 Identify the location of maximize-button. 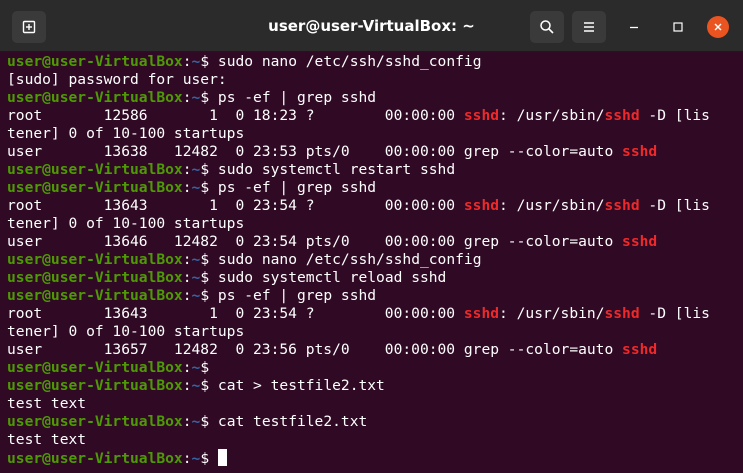
(678, 27).